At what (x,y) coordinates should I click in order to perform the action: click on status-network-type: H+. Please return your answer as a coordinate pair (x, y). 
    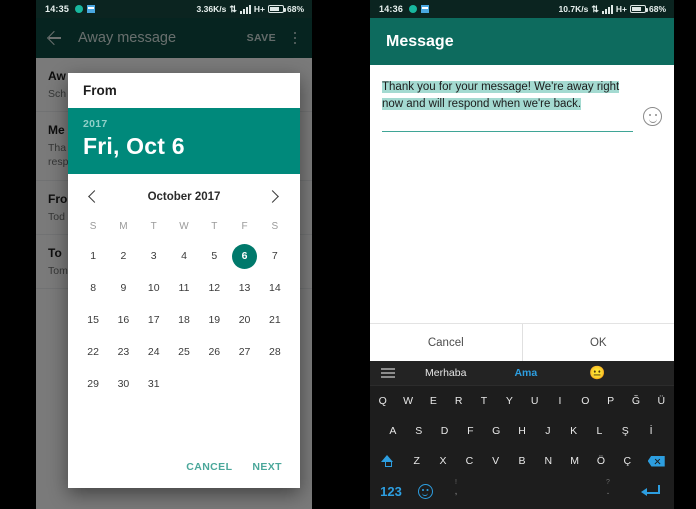
    Looking at the image, I should click on (621, 9).